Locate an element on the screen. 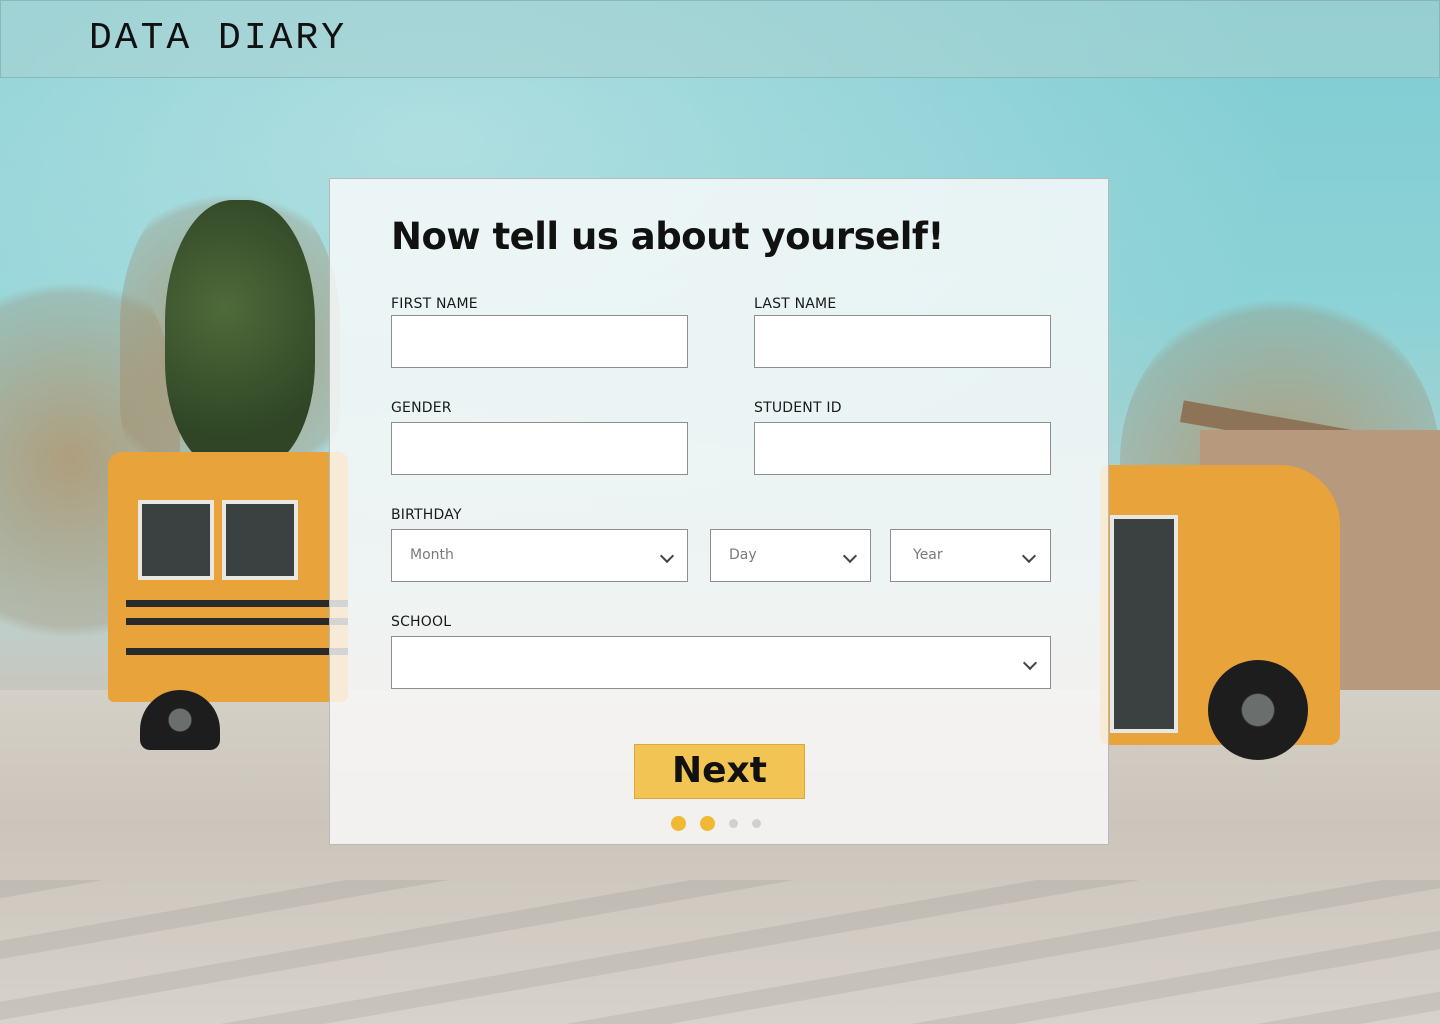  ground-shadows is located at coordinates (720, 952).